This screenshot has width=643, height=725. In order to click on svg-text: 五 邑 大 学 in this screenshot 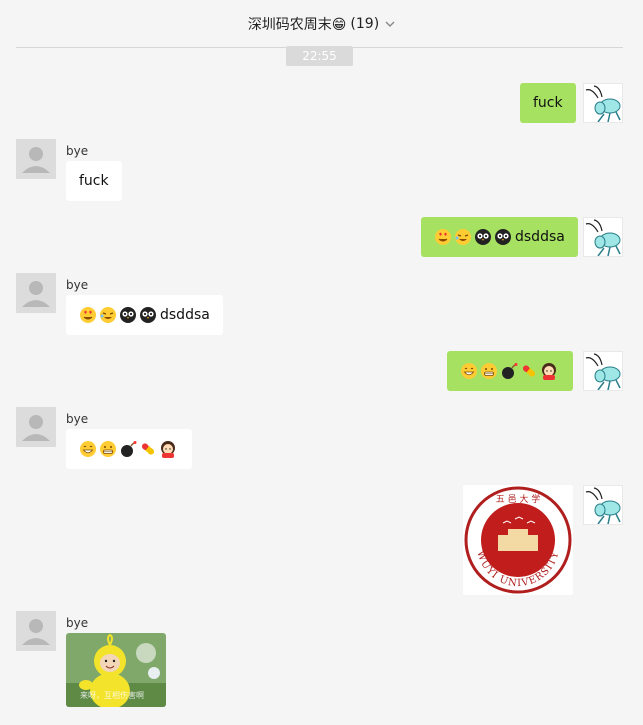, I will do `click(518, 499)`.